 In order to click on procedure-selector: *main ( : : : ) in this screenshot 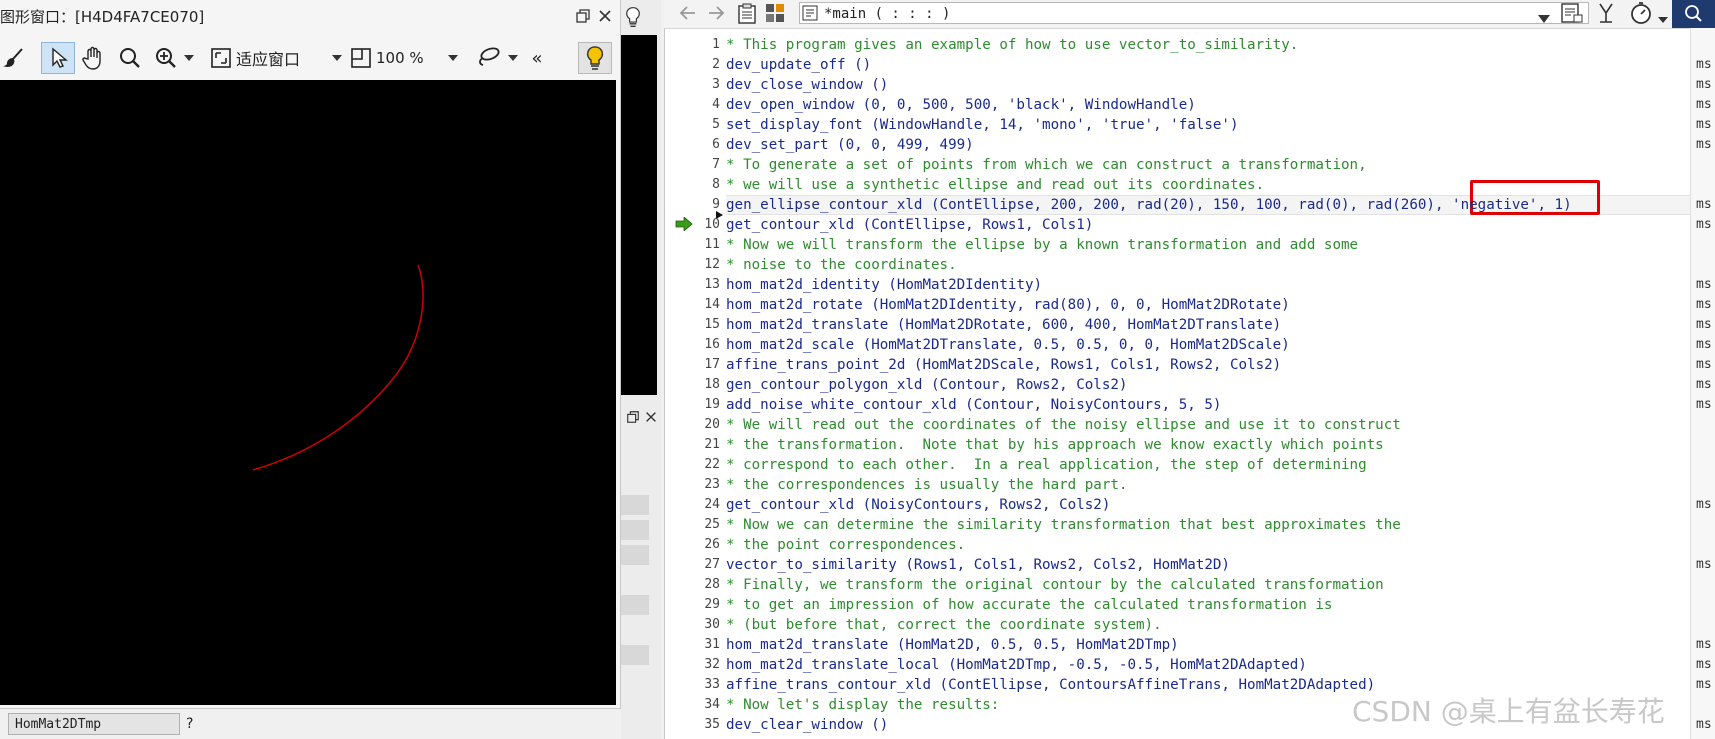, I will do `click(1194, 13)`.